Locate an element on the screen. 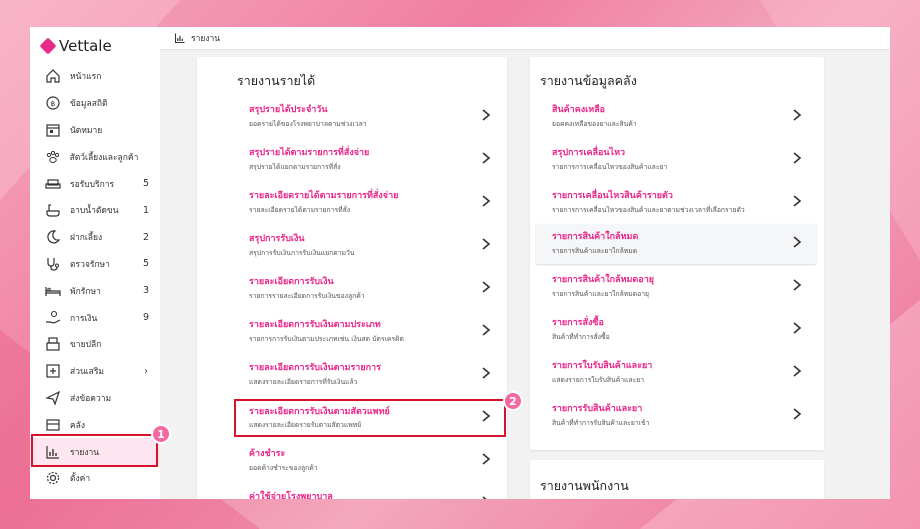  report-title: รายละเอียดการรับเงินตามสัตวแพทย์ is located at coordinates (319, 412).